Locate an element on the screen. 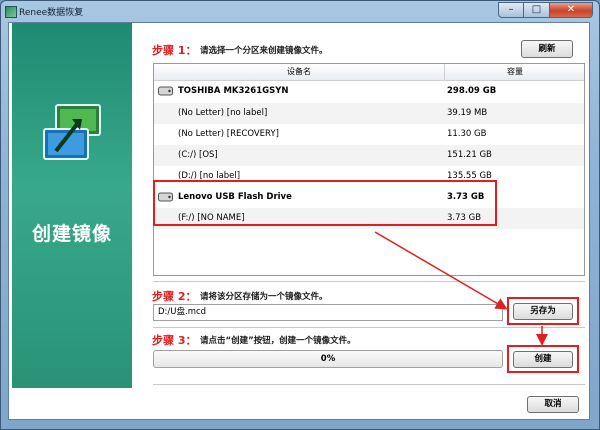  list-header: 设备名 容量 is located at coordinates (369, 72).